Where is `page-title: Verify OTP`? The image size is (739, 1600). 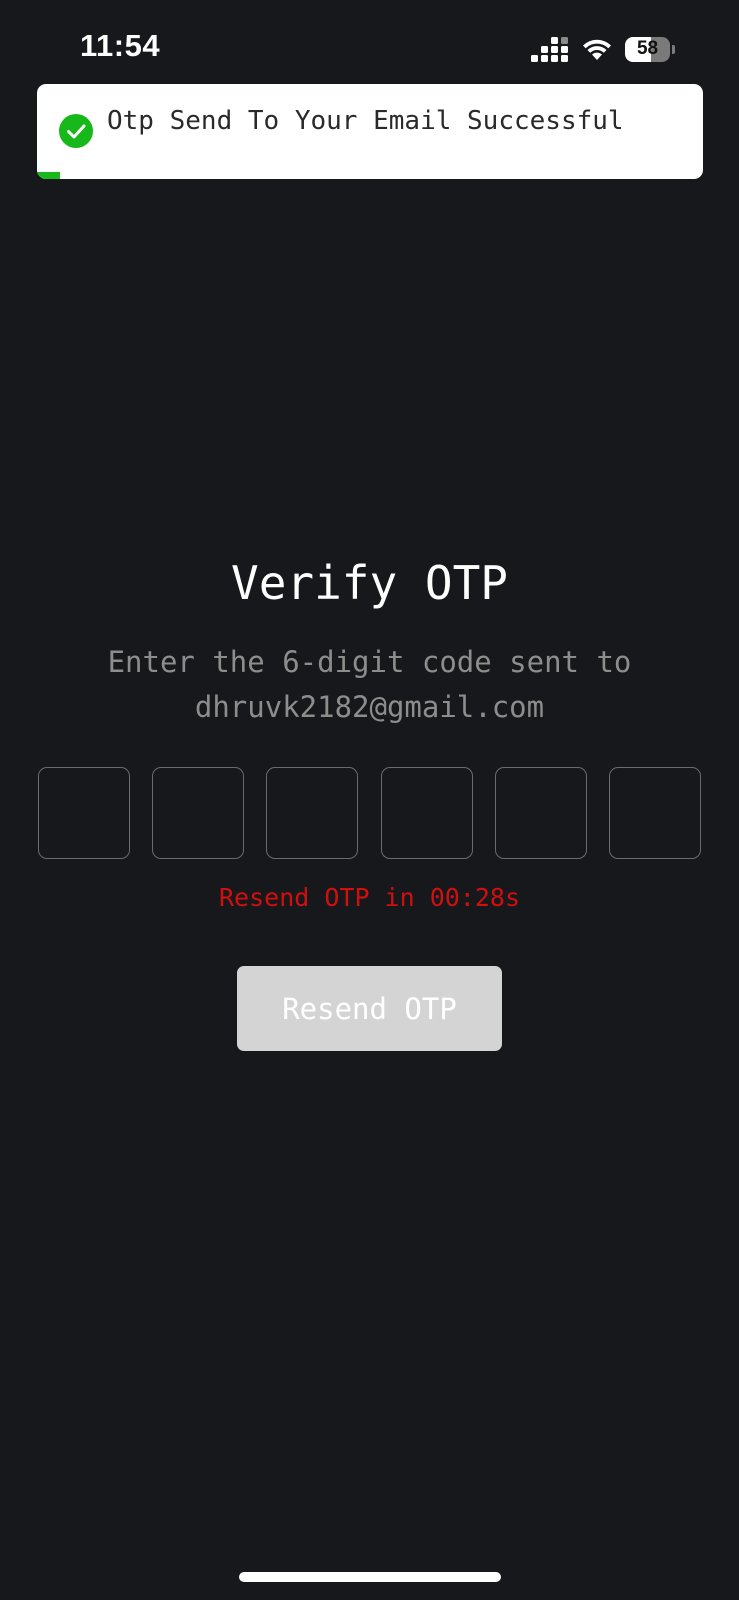
page-title: Verify OTP is located at coordinates (369, 583).